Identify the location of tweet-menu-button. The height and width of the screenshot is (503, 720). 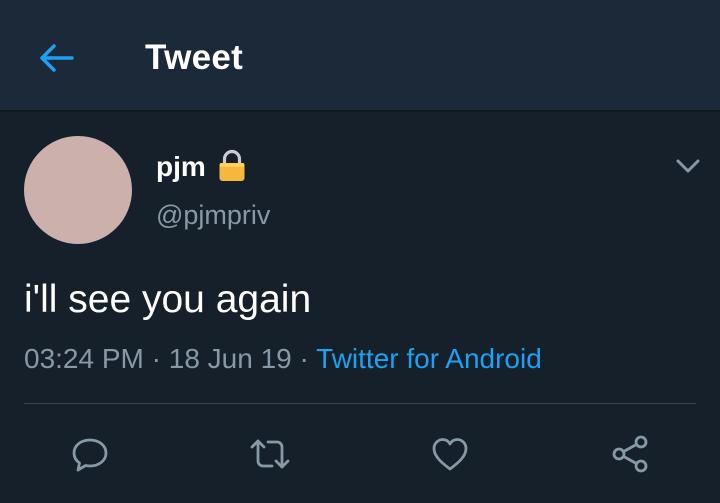
(688, 166).